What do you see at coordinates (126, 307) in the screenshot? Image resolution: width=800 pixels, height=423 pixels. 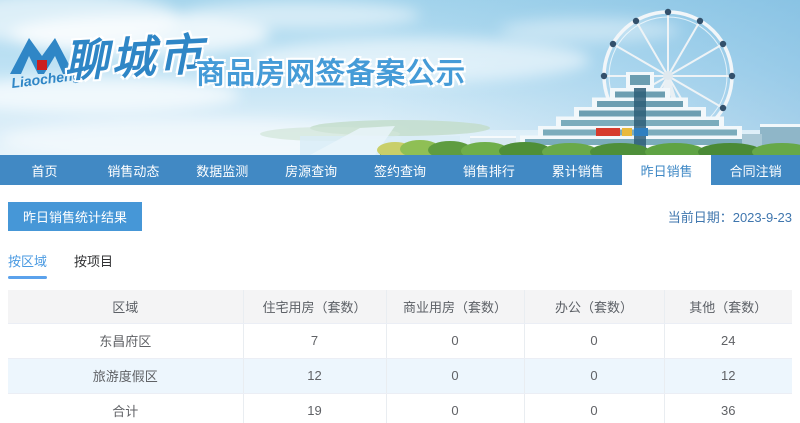 I see `col-header-region: 区域` at bounding box center [126, 307].